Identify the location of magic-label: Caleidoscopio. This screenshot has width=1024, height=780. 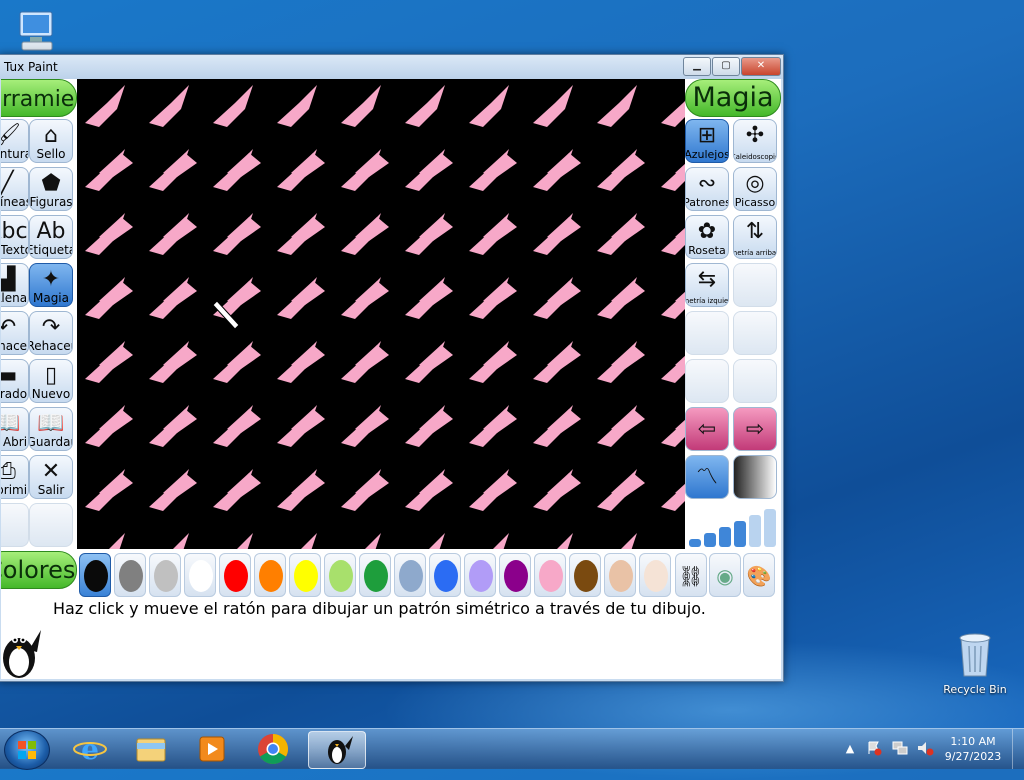
(755, 157).